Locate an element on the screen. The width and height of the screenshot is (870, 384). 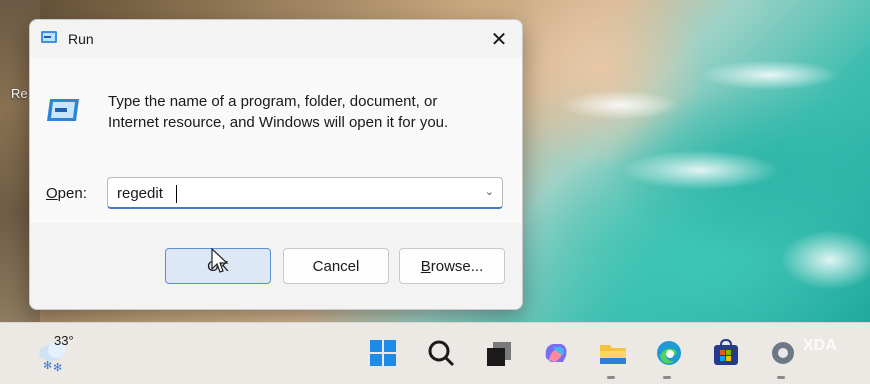
settings-icon is located at coordinates (783, 353).